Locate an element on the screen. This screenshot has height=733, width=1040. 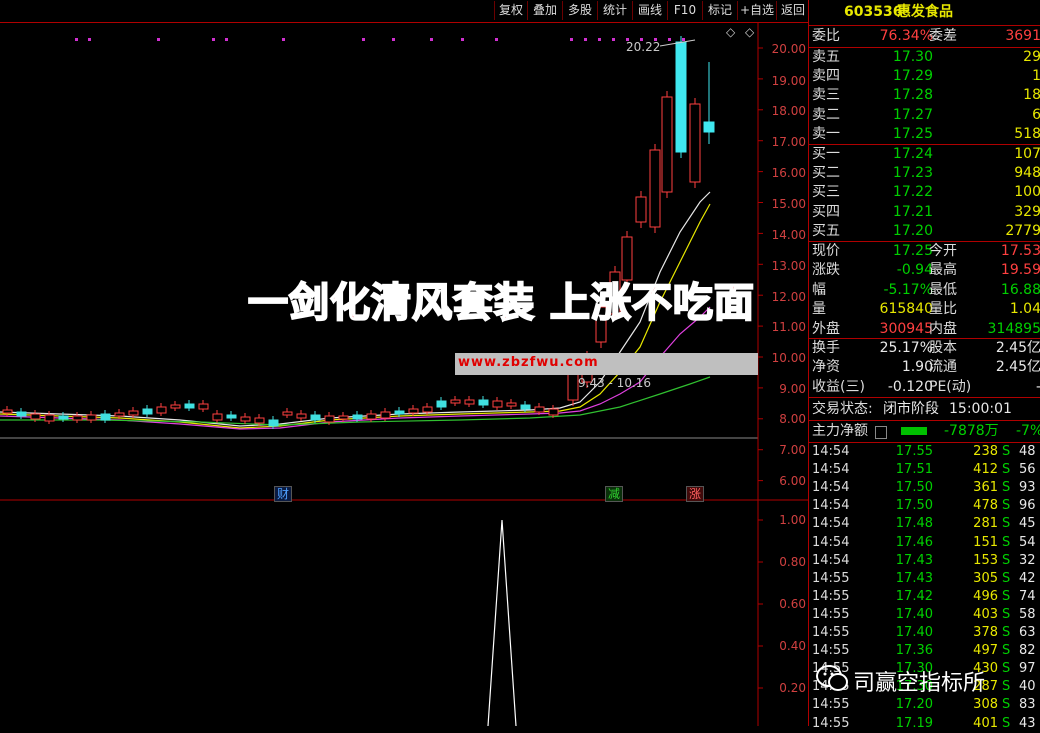
flow-menu-icon is located at coordinates (881, 432).